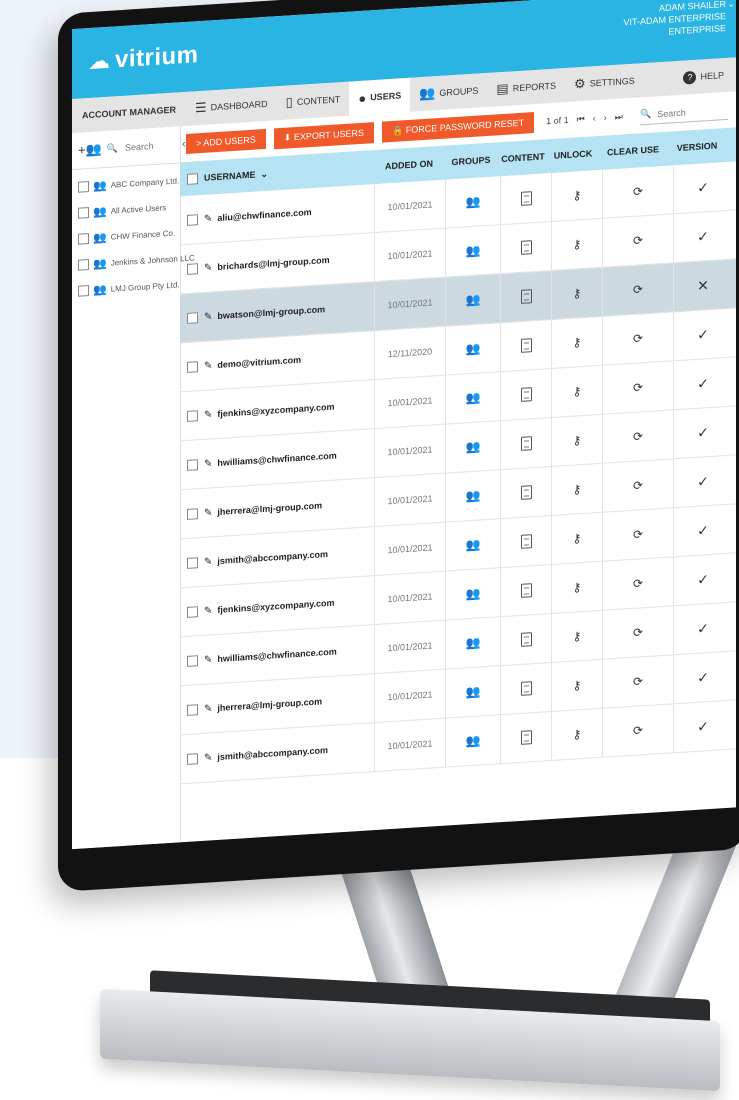  What do you see at coordinates (687, 111) in the screenshot?
I see `user-search-input` at bounding box center [687, 111].